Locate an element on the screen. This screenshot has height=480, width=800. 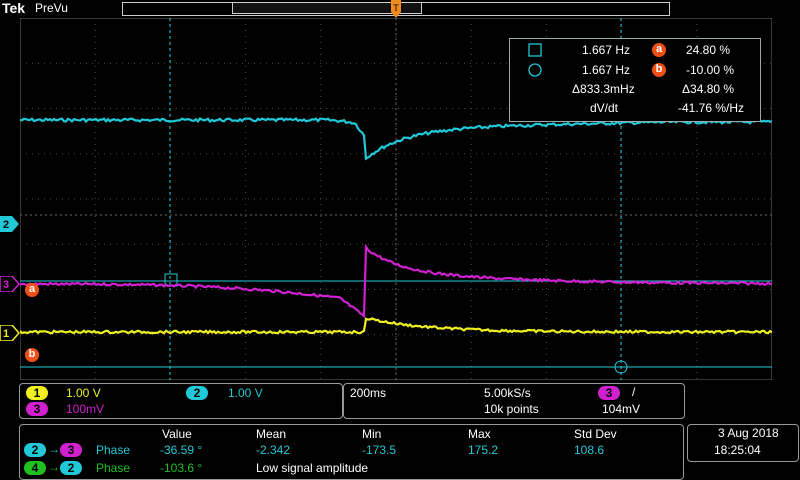
dvdt-value: -41.76 %/Hz is located at coordinates (711, 108).